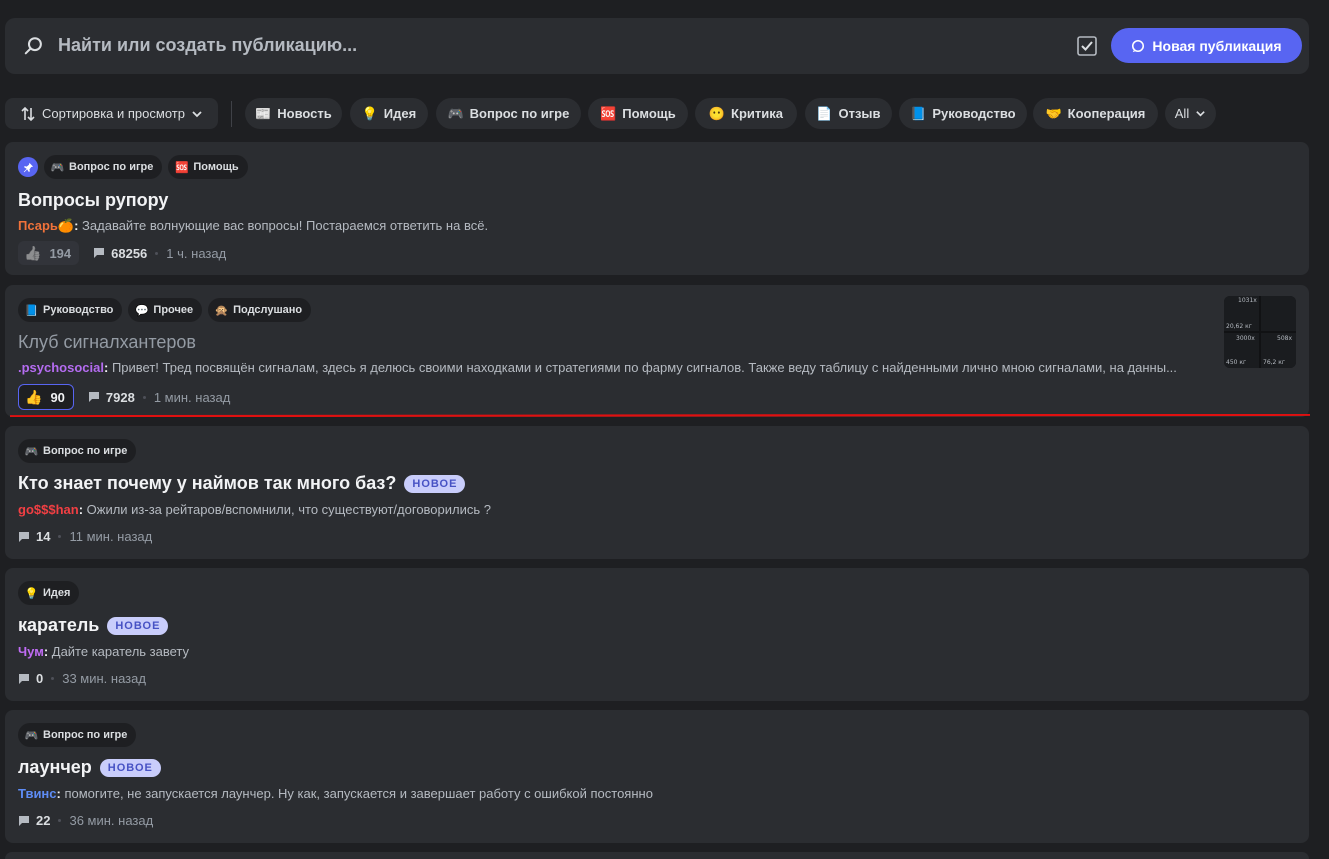  I want to click on thumbnail-label: 76,2 кг, so click(1274, 362).